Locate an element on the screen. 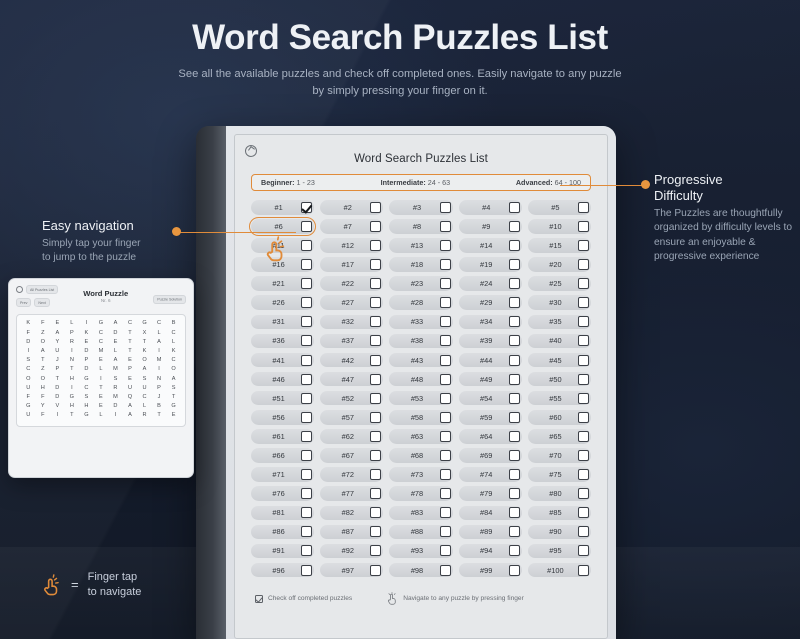 This screenshot has height=639, width=800. prev-puzzle-chip: Prev is located at coordinates (24, 303).